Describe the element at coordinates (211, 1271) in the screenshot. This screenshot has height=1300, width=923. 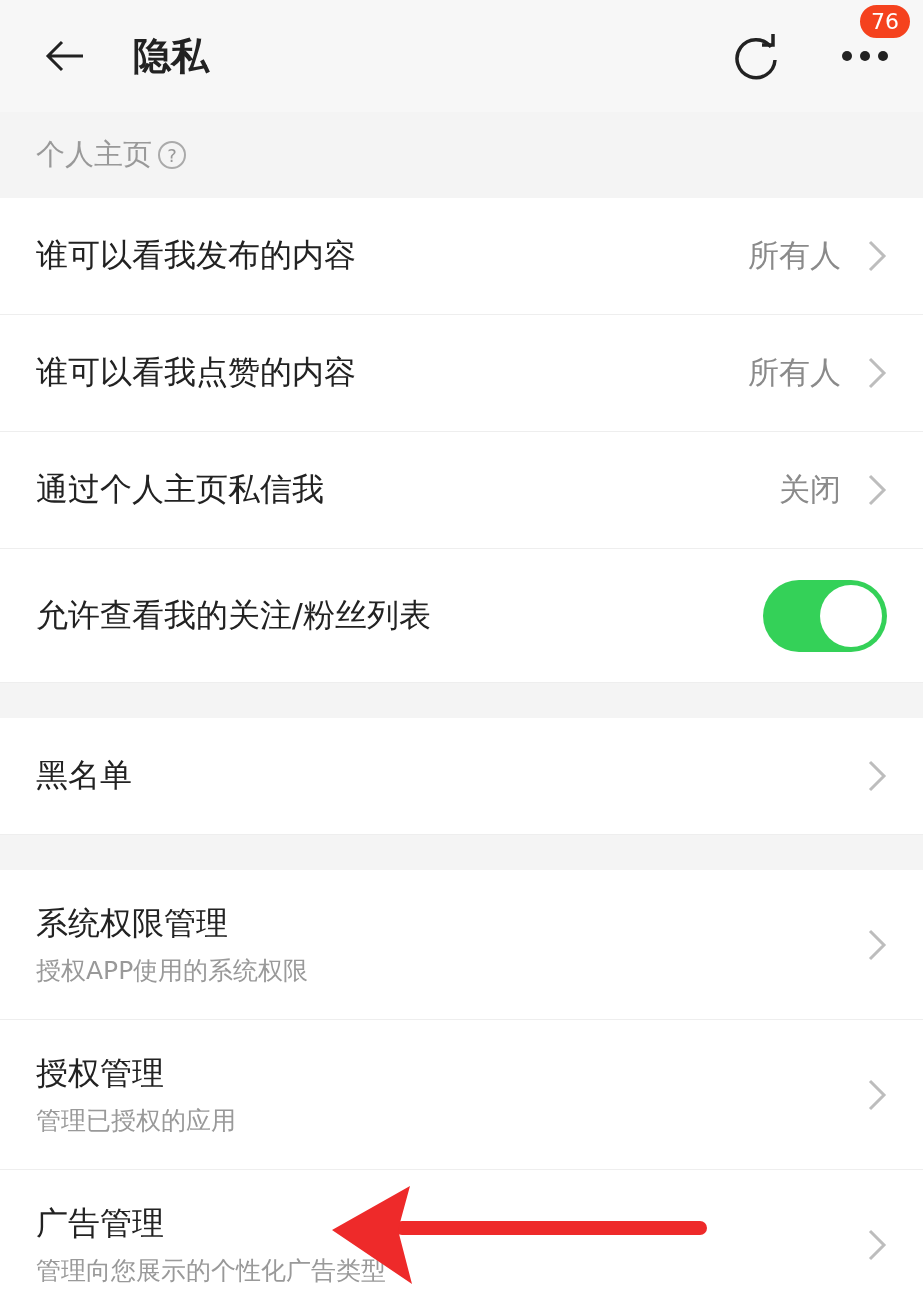
I see `row-subtitle: 管理向您展示的个性化广告类型` at that location.